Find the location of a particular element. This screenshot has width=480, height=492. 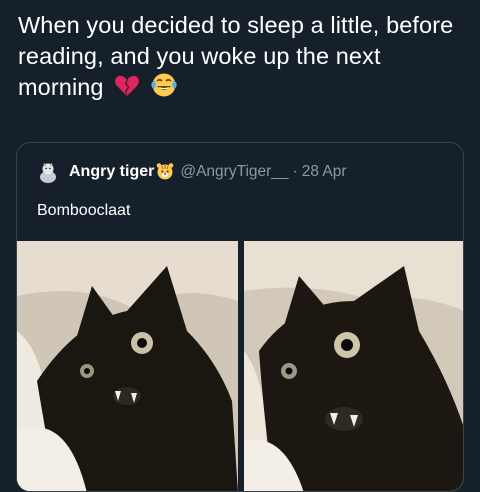

broken-heart-icon is located at coordinates (127, 90).